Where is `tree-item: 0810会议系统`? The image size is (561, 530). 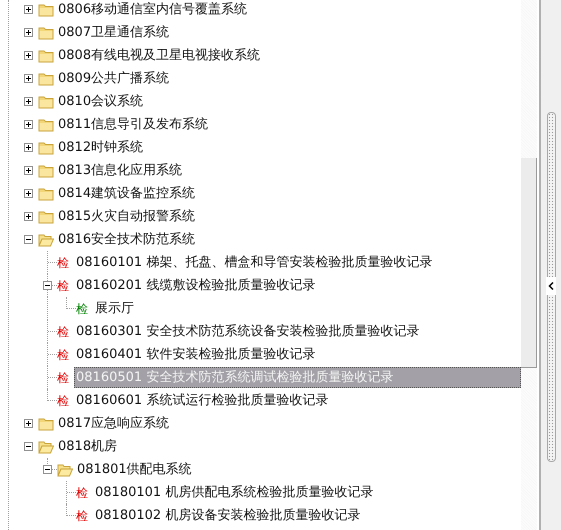
tree-item: 0810会议系统 is located at coordinates (101, 101).